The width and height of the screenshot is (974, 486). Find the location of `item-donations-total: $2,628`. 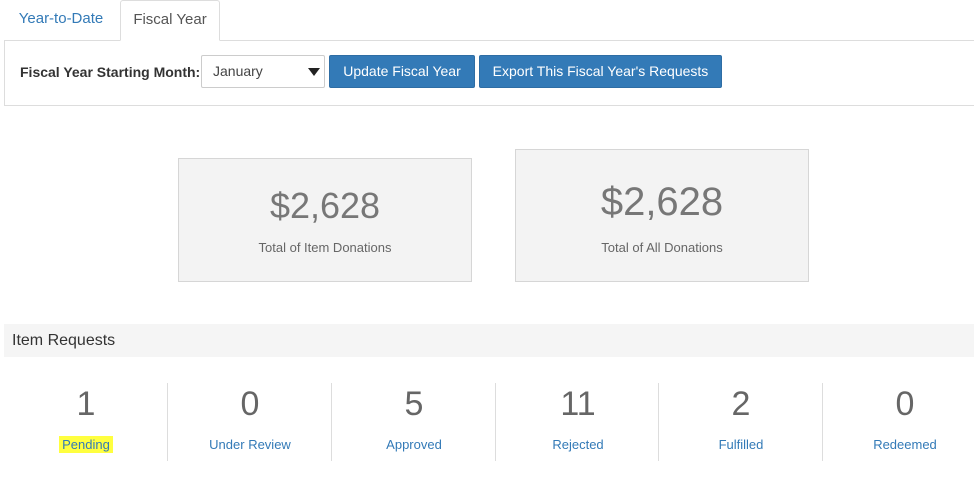

item-donations-total: $2,628 is located at coordinates (325, 205).